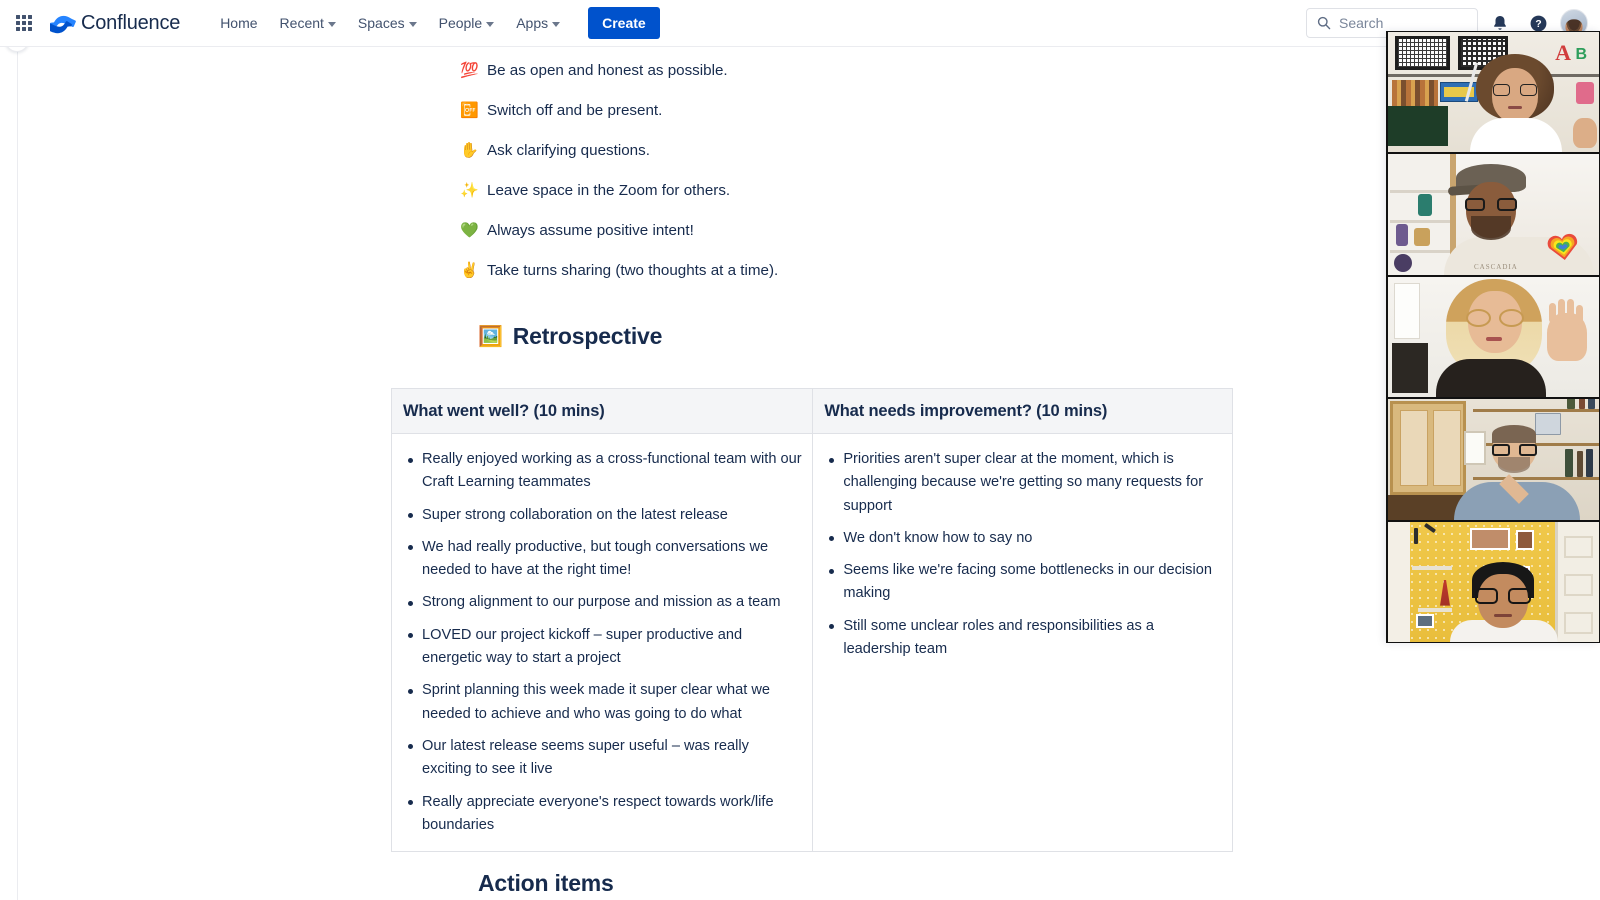  What do you see at coordinates (607, 70) in the screenshot?
I see `list-item-label: Be as open and honest as possible.` at bounding box center [607, 70].